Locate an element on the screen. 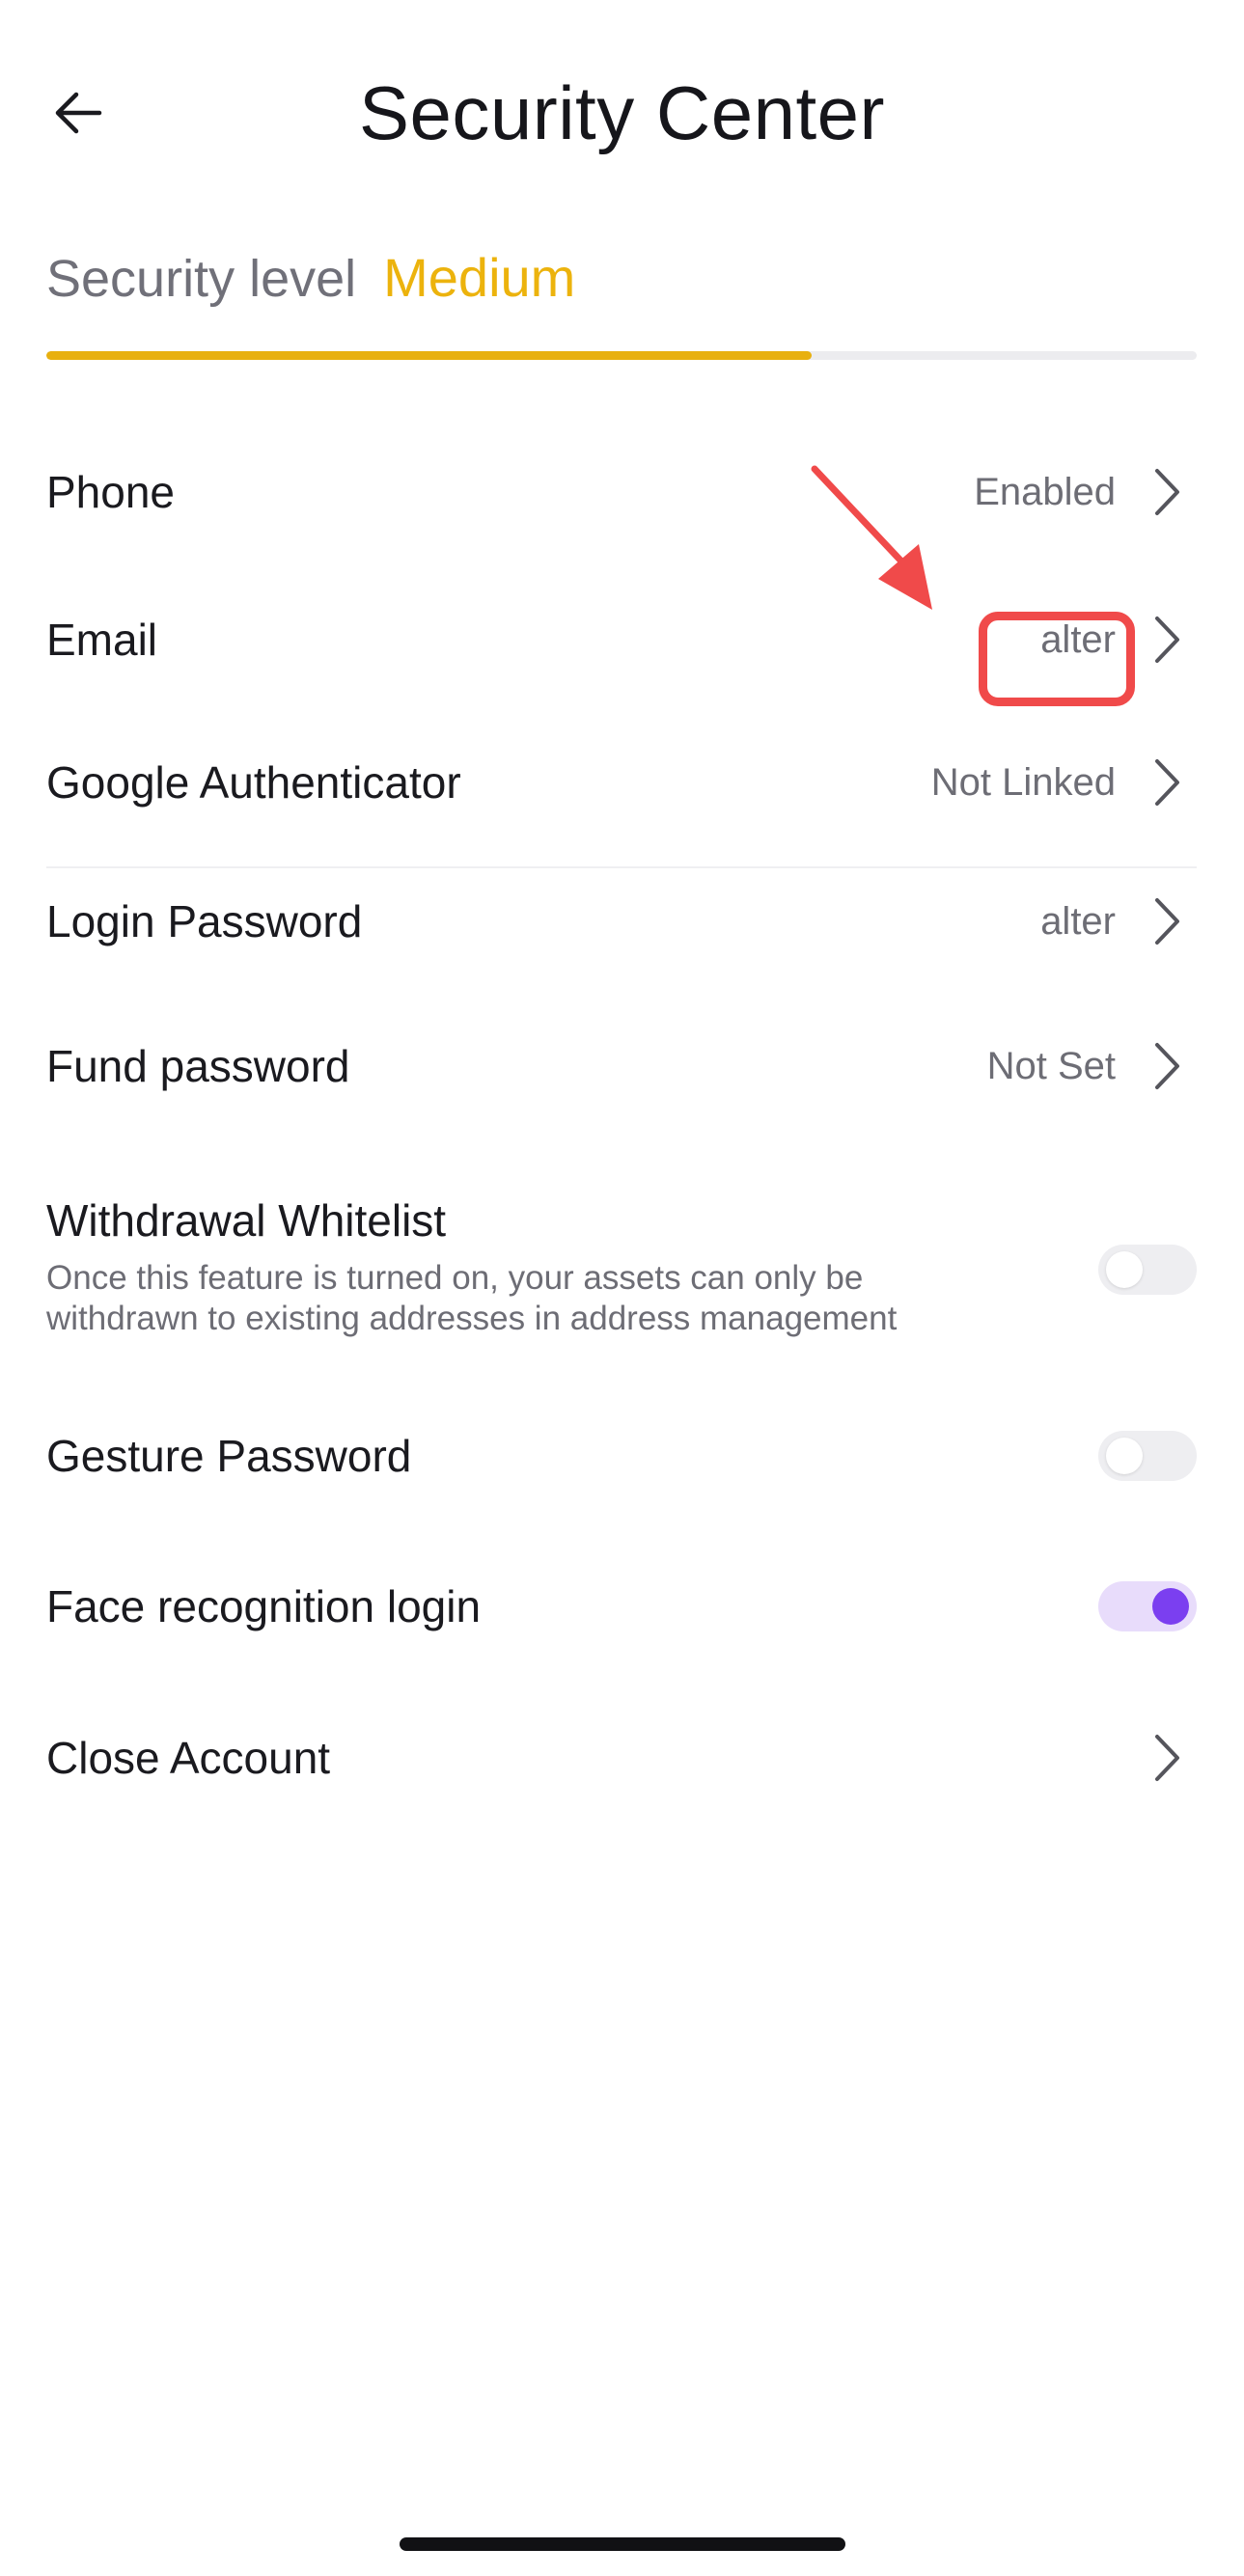 The width and height of the screenshot is (1244, 2576). row-value: alter is located at coordinates (1078, 921).